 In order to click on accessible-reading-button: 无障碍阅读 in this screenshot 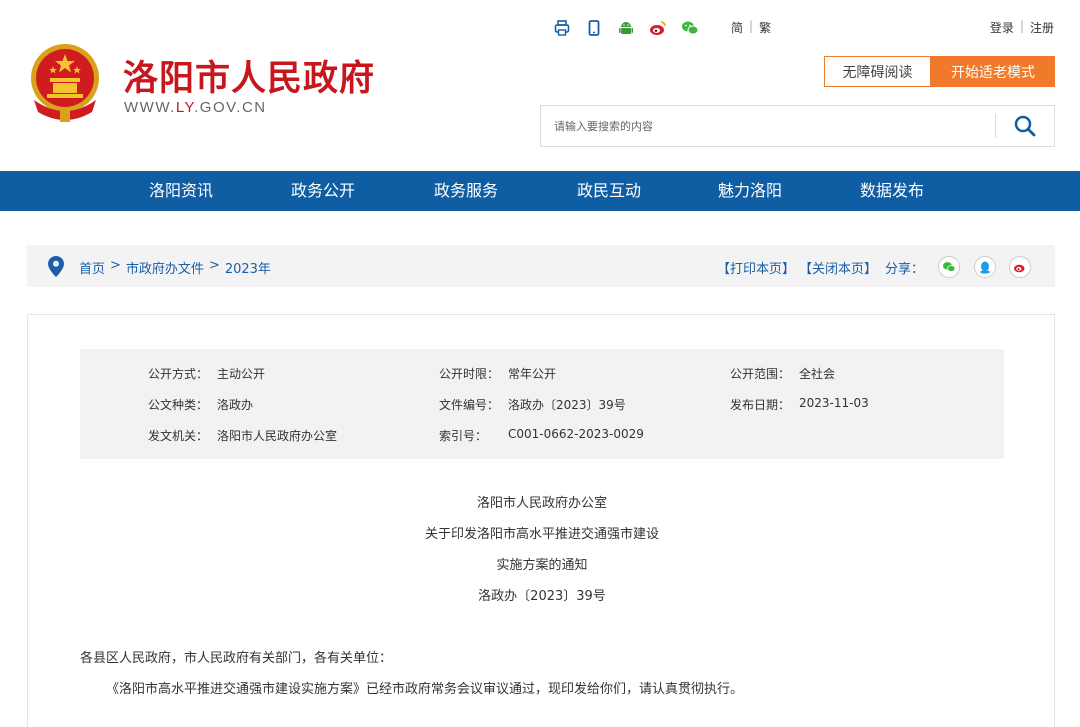, I will do `click(877, 71)`.